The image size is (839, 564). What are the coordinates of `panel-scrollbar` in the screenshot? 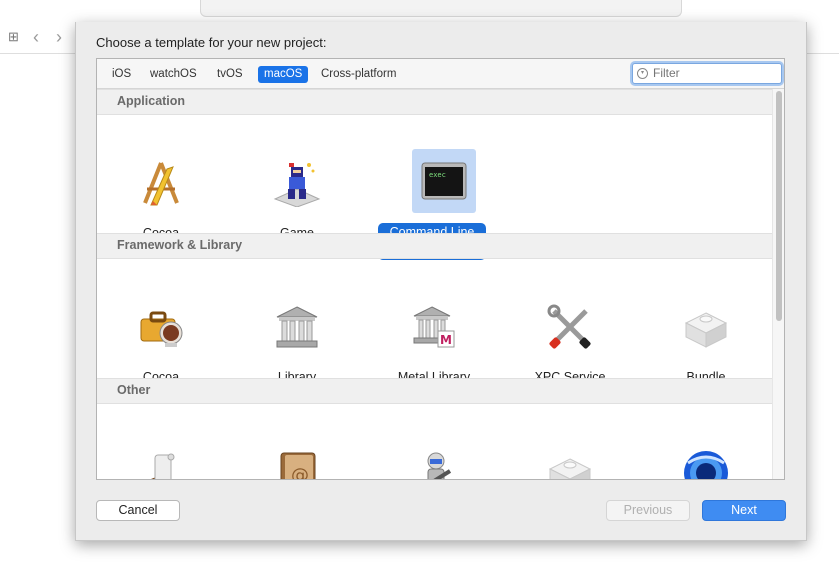 It's located at (778, 284).